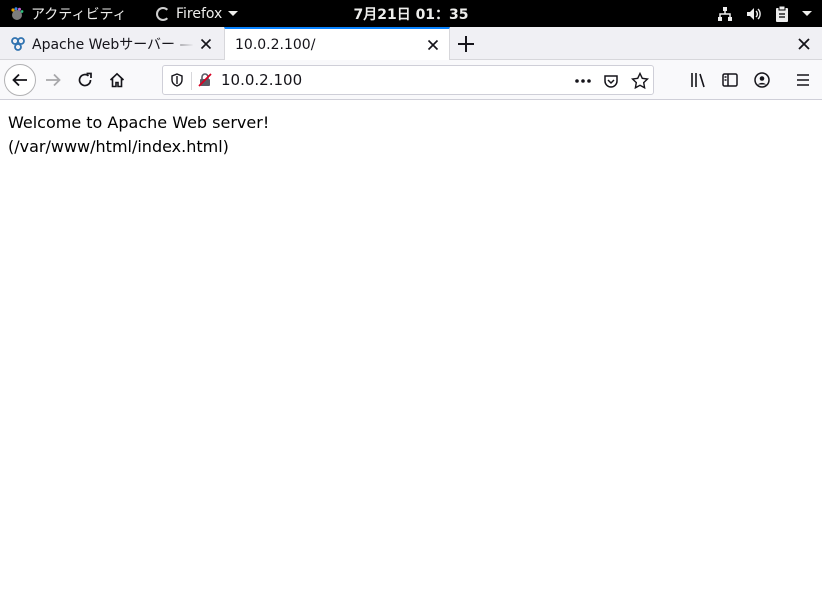 This screenshot has height=610, width=822. What do you see at coordinates (261, 80) in the screenshot?
I see `url-text: 10.0.2.100` at bounding box center [261, 80].